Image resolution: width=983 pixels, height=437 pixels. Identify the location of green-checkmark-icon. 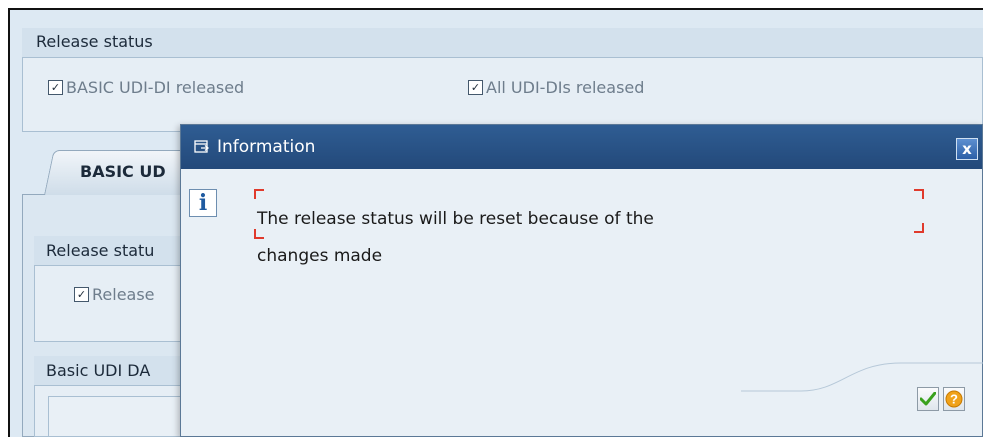
(928, 399).